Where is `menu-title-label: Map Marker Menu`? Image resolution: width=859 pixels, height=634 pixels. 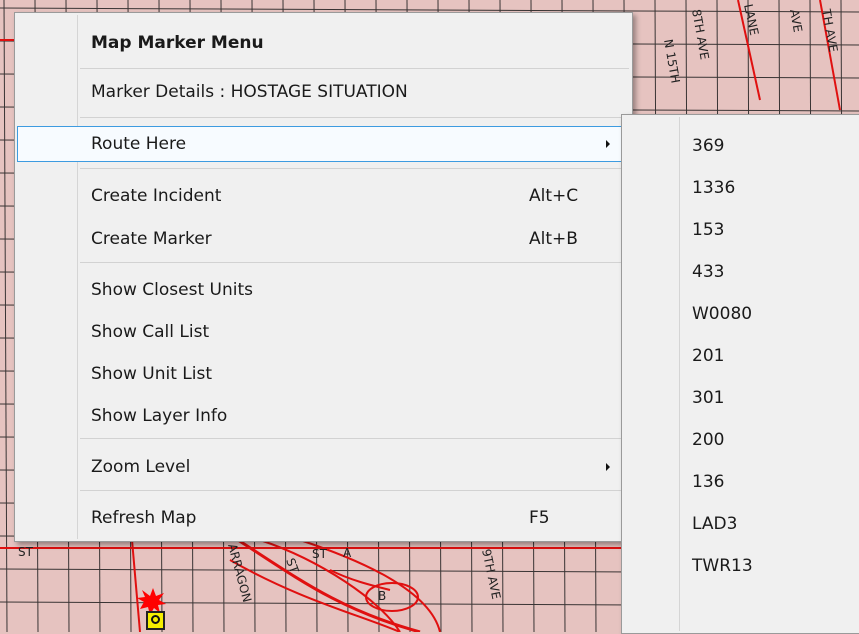 menu-title-label: Map Marker Menu is located at coordinates (177, 43).